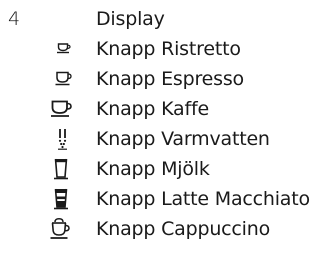 The height and width of the screenshot is (278, 320). Describe the element at coordinates (64, 79) in the screenshot. I see `espresso-cup-icon` at that location.